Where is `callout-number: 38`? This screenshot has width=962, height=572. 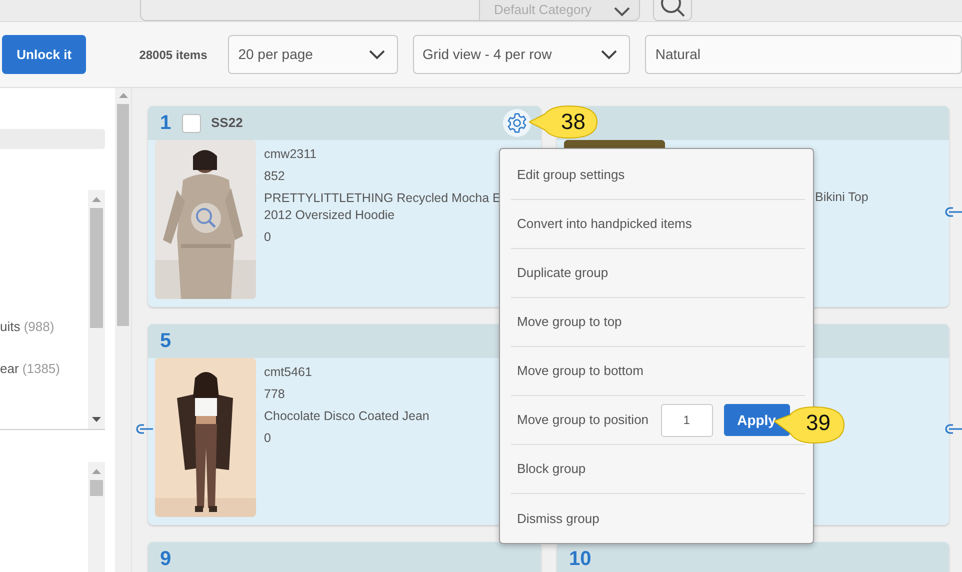
callout-number: 38 is located at coordinates (573, 122).